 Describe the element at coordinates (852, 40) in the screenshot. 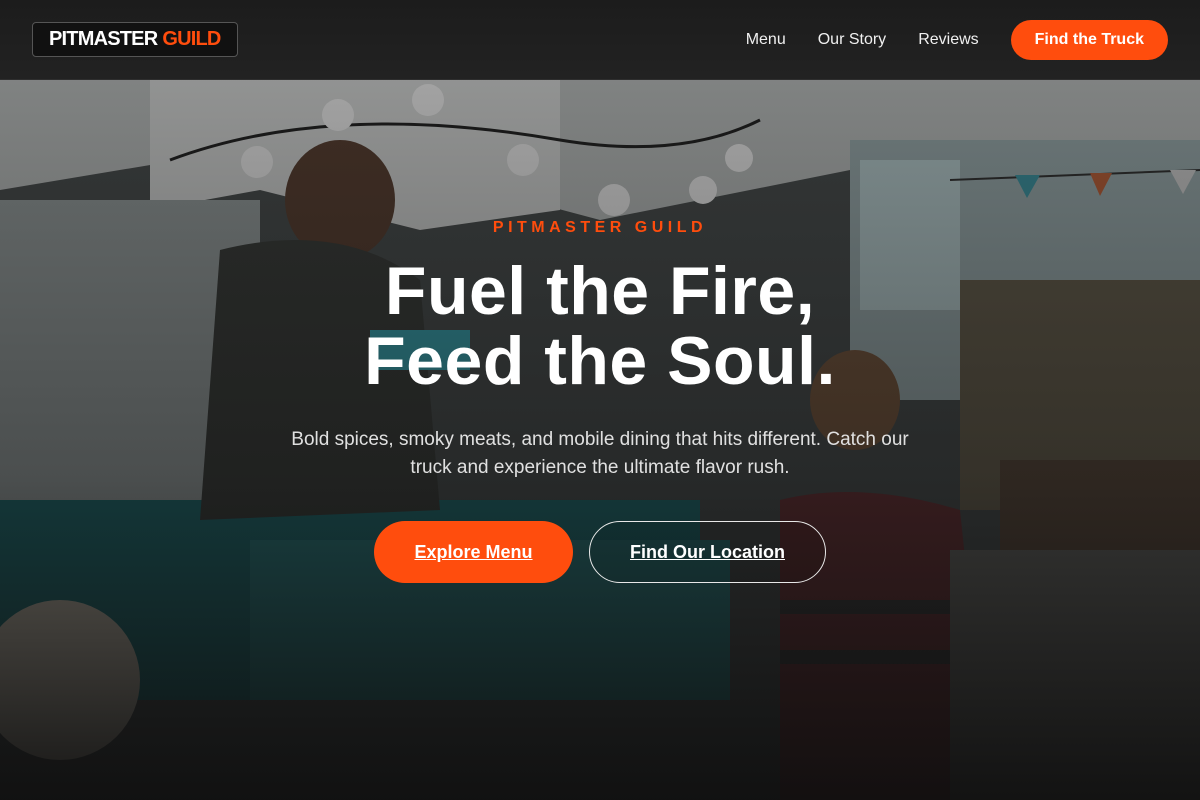

I see `nav-link-our-story: Our Story` at that location.